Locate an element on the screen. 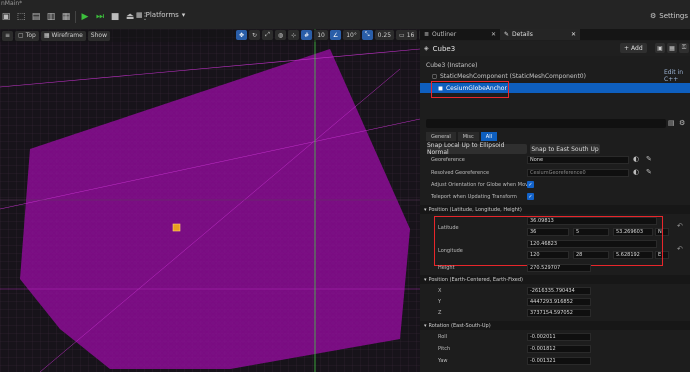 This screenshot has height=372, width=690. position-ecef-section: ▾ Position (Earth-Centered, Earth-Fixed) is located at coordinates (555, 279).